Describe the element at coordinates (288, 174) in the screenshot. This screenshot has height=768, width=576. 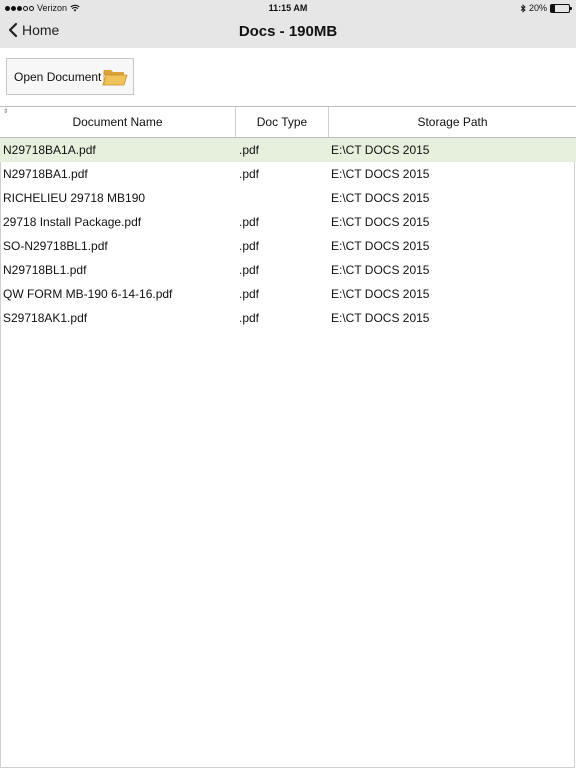
I see `table-row: N29718BA1.pdf .pdf E:\CT DOCS 2015` at that location.